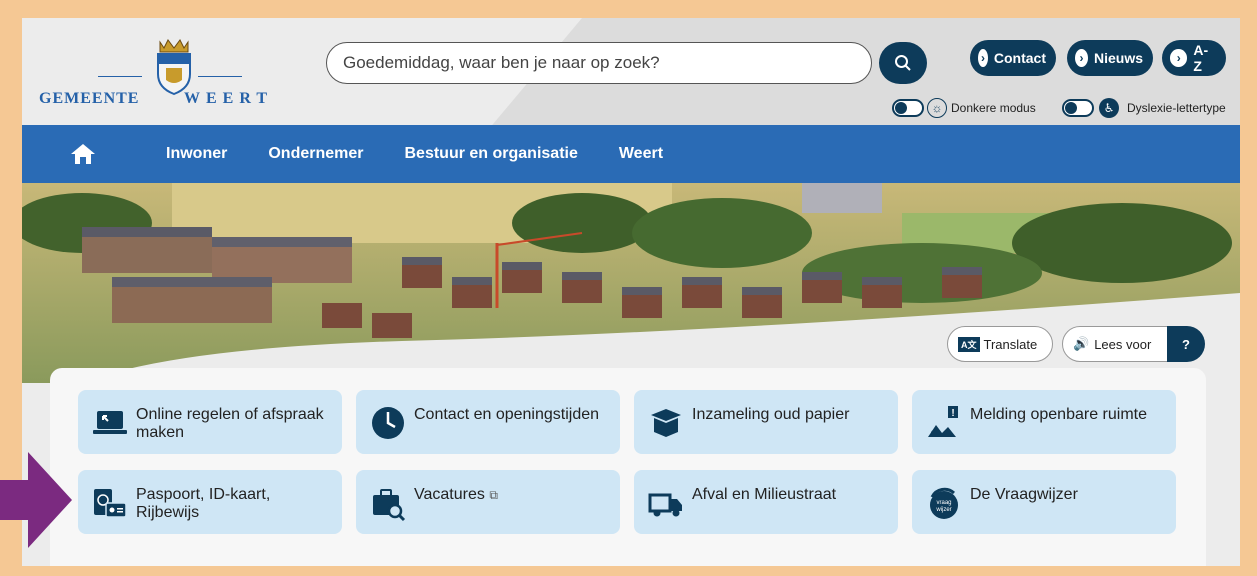  I want to click on clock-icon, so click(388, 423).